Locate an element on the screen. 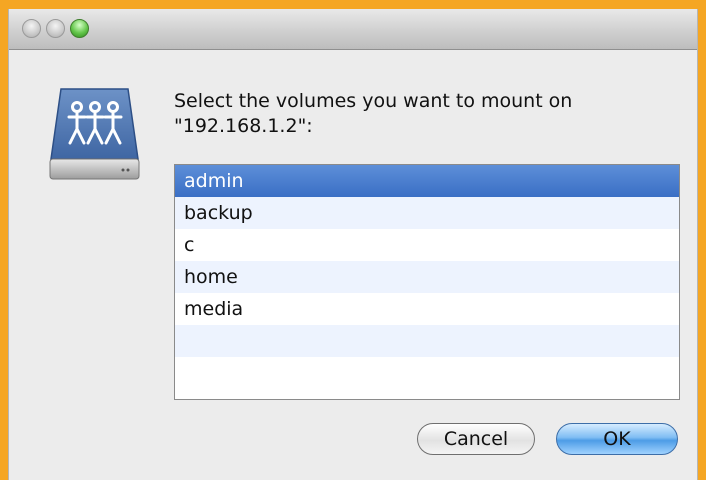 The width and height of the screenshot is (706, 480). volume-item-c: c is located at coordinates (427, 245).